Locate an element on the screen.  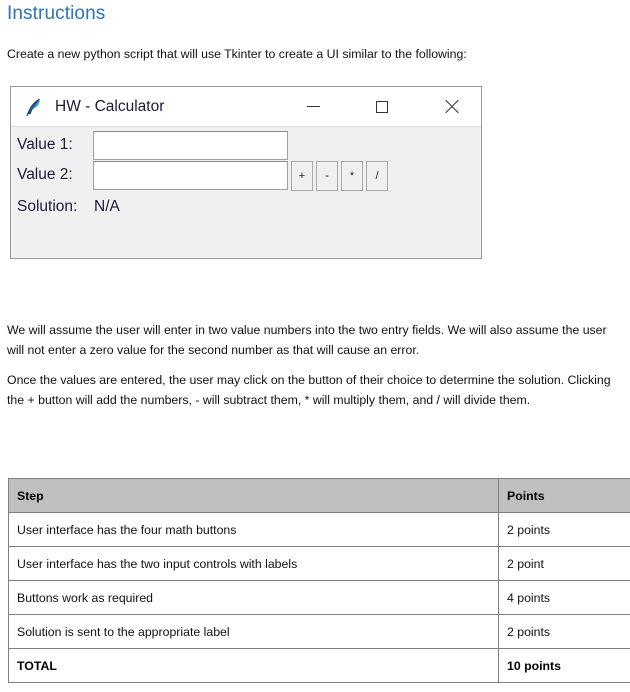
rubric-step: Buttons work as required is located at coordinates (253, 597).